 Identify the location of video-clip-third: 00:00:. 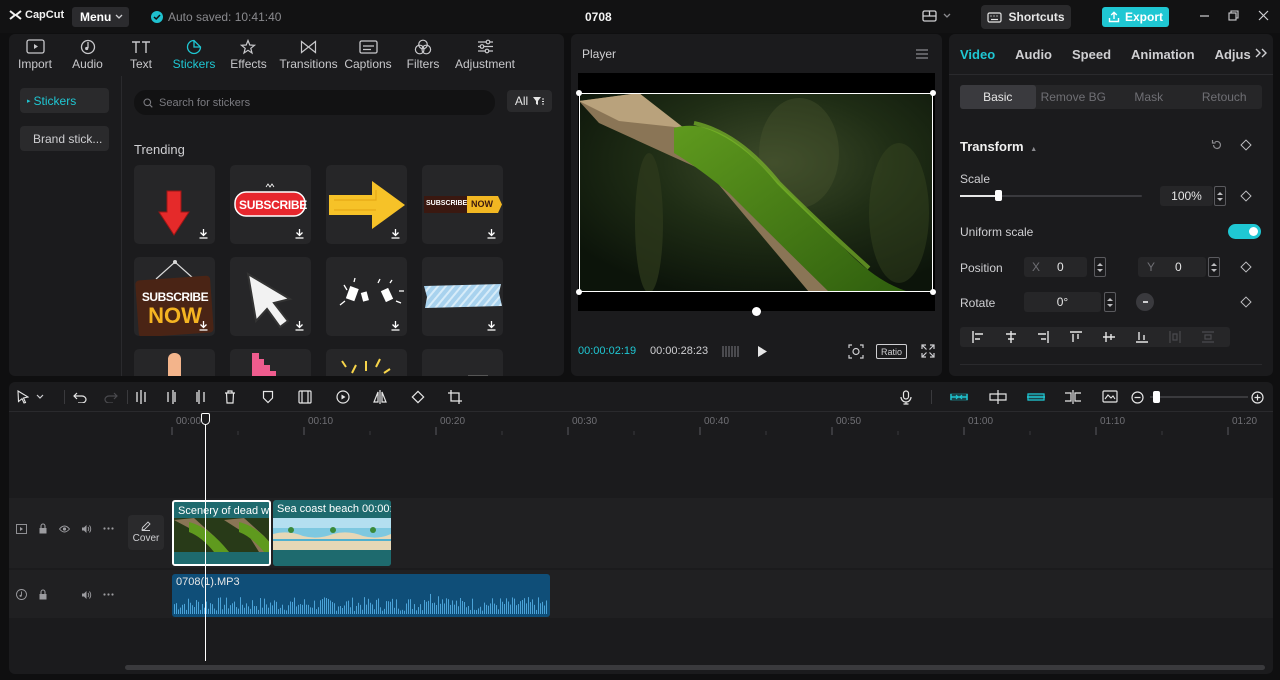
(375, 509).